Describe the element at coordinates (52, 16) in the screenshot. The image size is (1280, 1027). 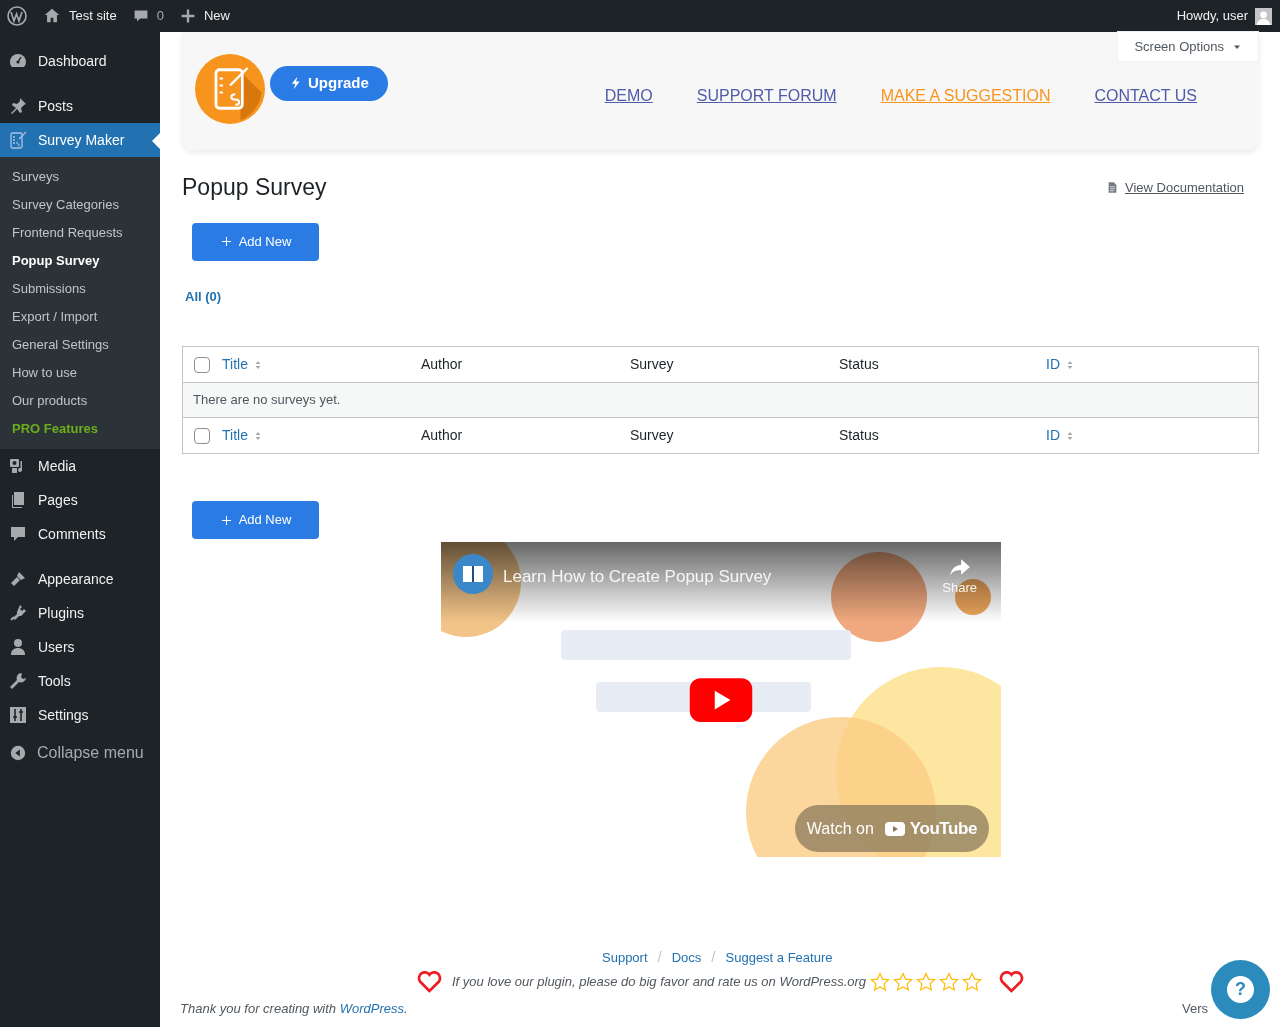
I see `home-icon` at that location.